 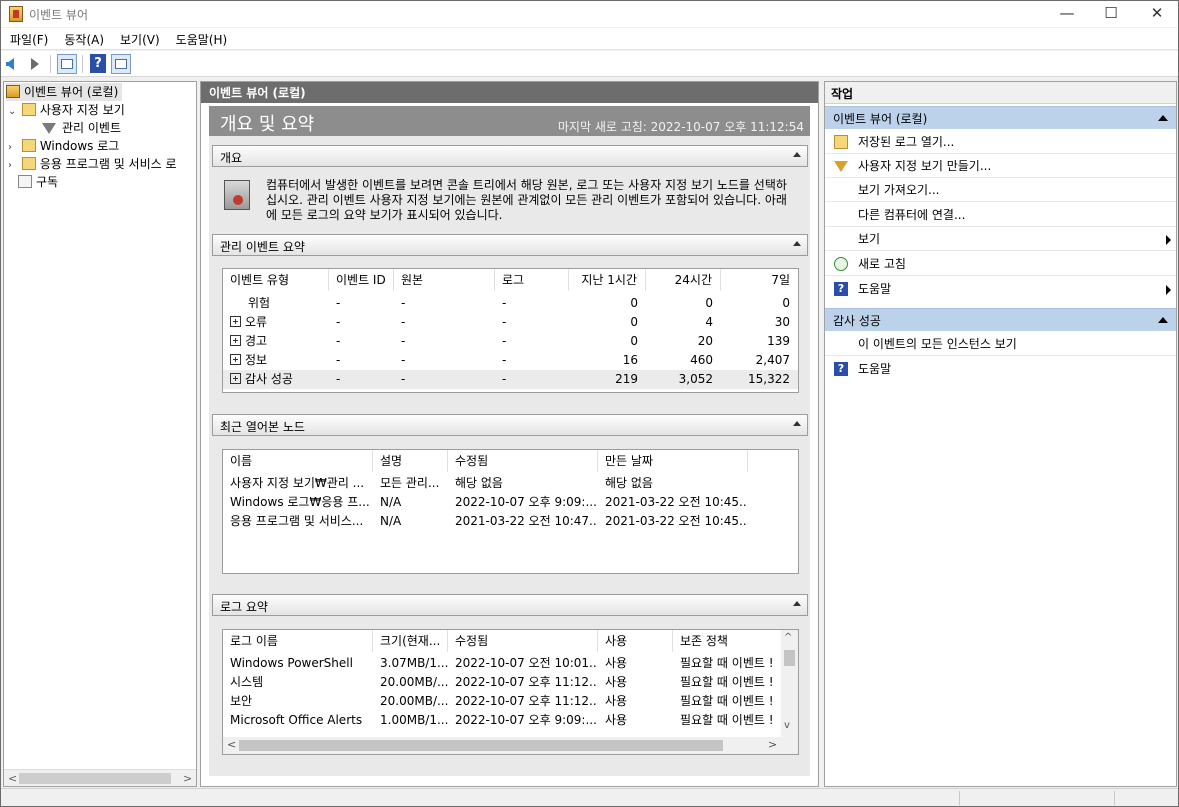 What do you see at coordinates (510, 379) in the screenshot?
I see `table-row: 감사 성공 - - - 219 3,052 15,322` at bounding box center [510, 379].